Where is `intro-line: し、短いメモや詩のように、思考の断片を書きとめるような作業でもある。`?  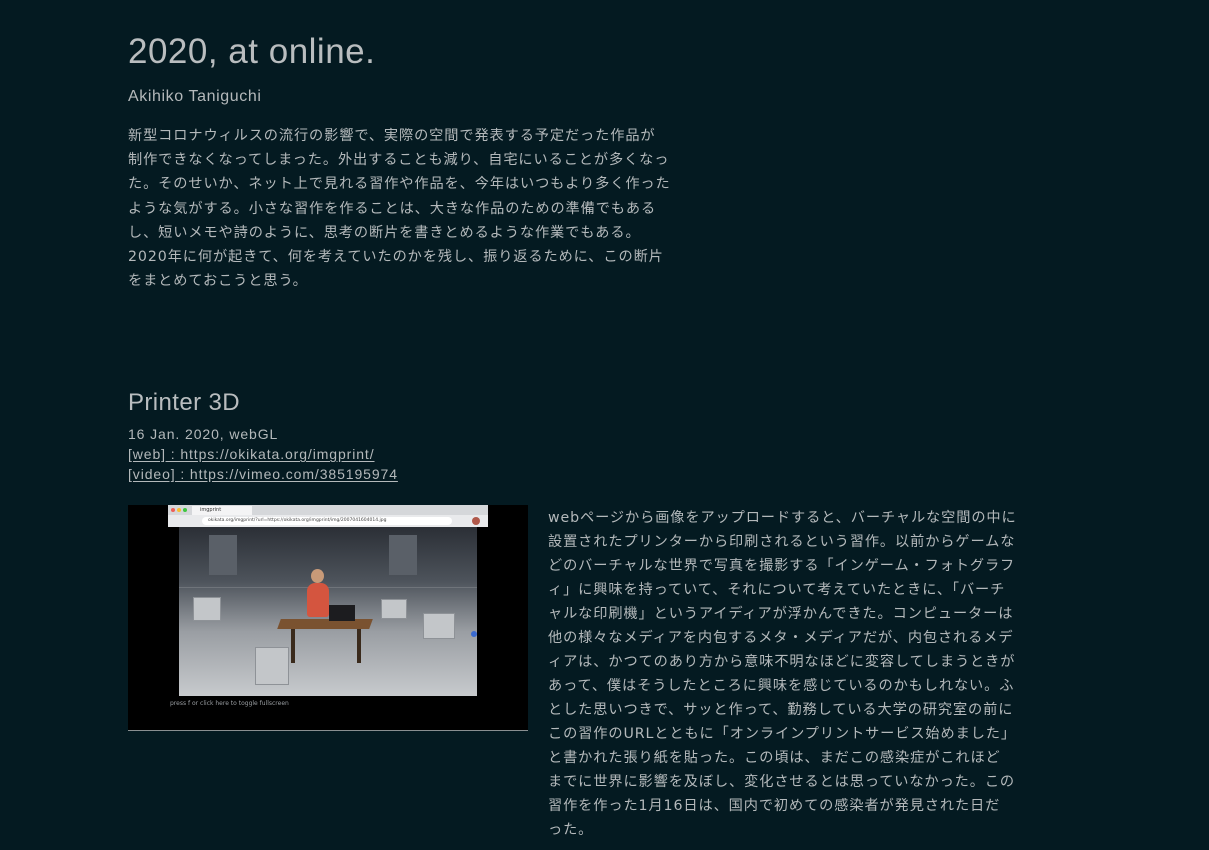 intro-line: し、短いメモや詩のように、思考の断片を書きとめるような作業でもある。 is located at coordinates (384, 232).